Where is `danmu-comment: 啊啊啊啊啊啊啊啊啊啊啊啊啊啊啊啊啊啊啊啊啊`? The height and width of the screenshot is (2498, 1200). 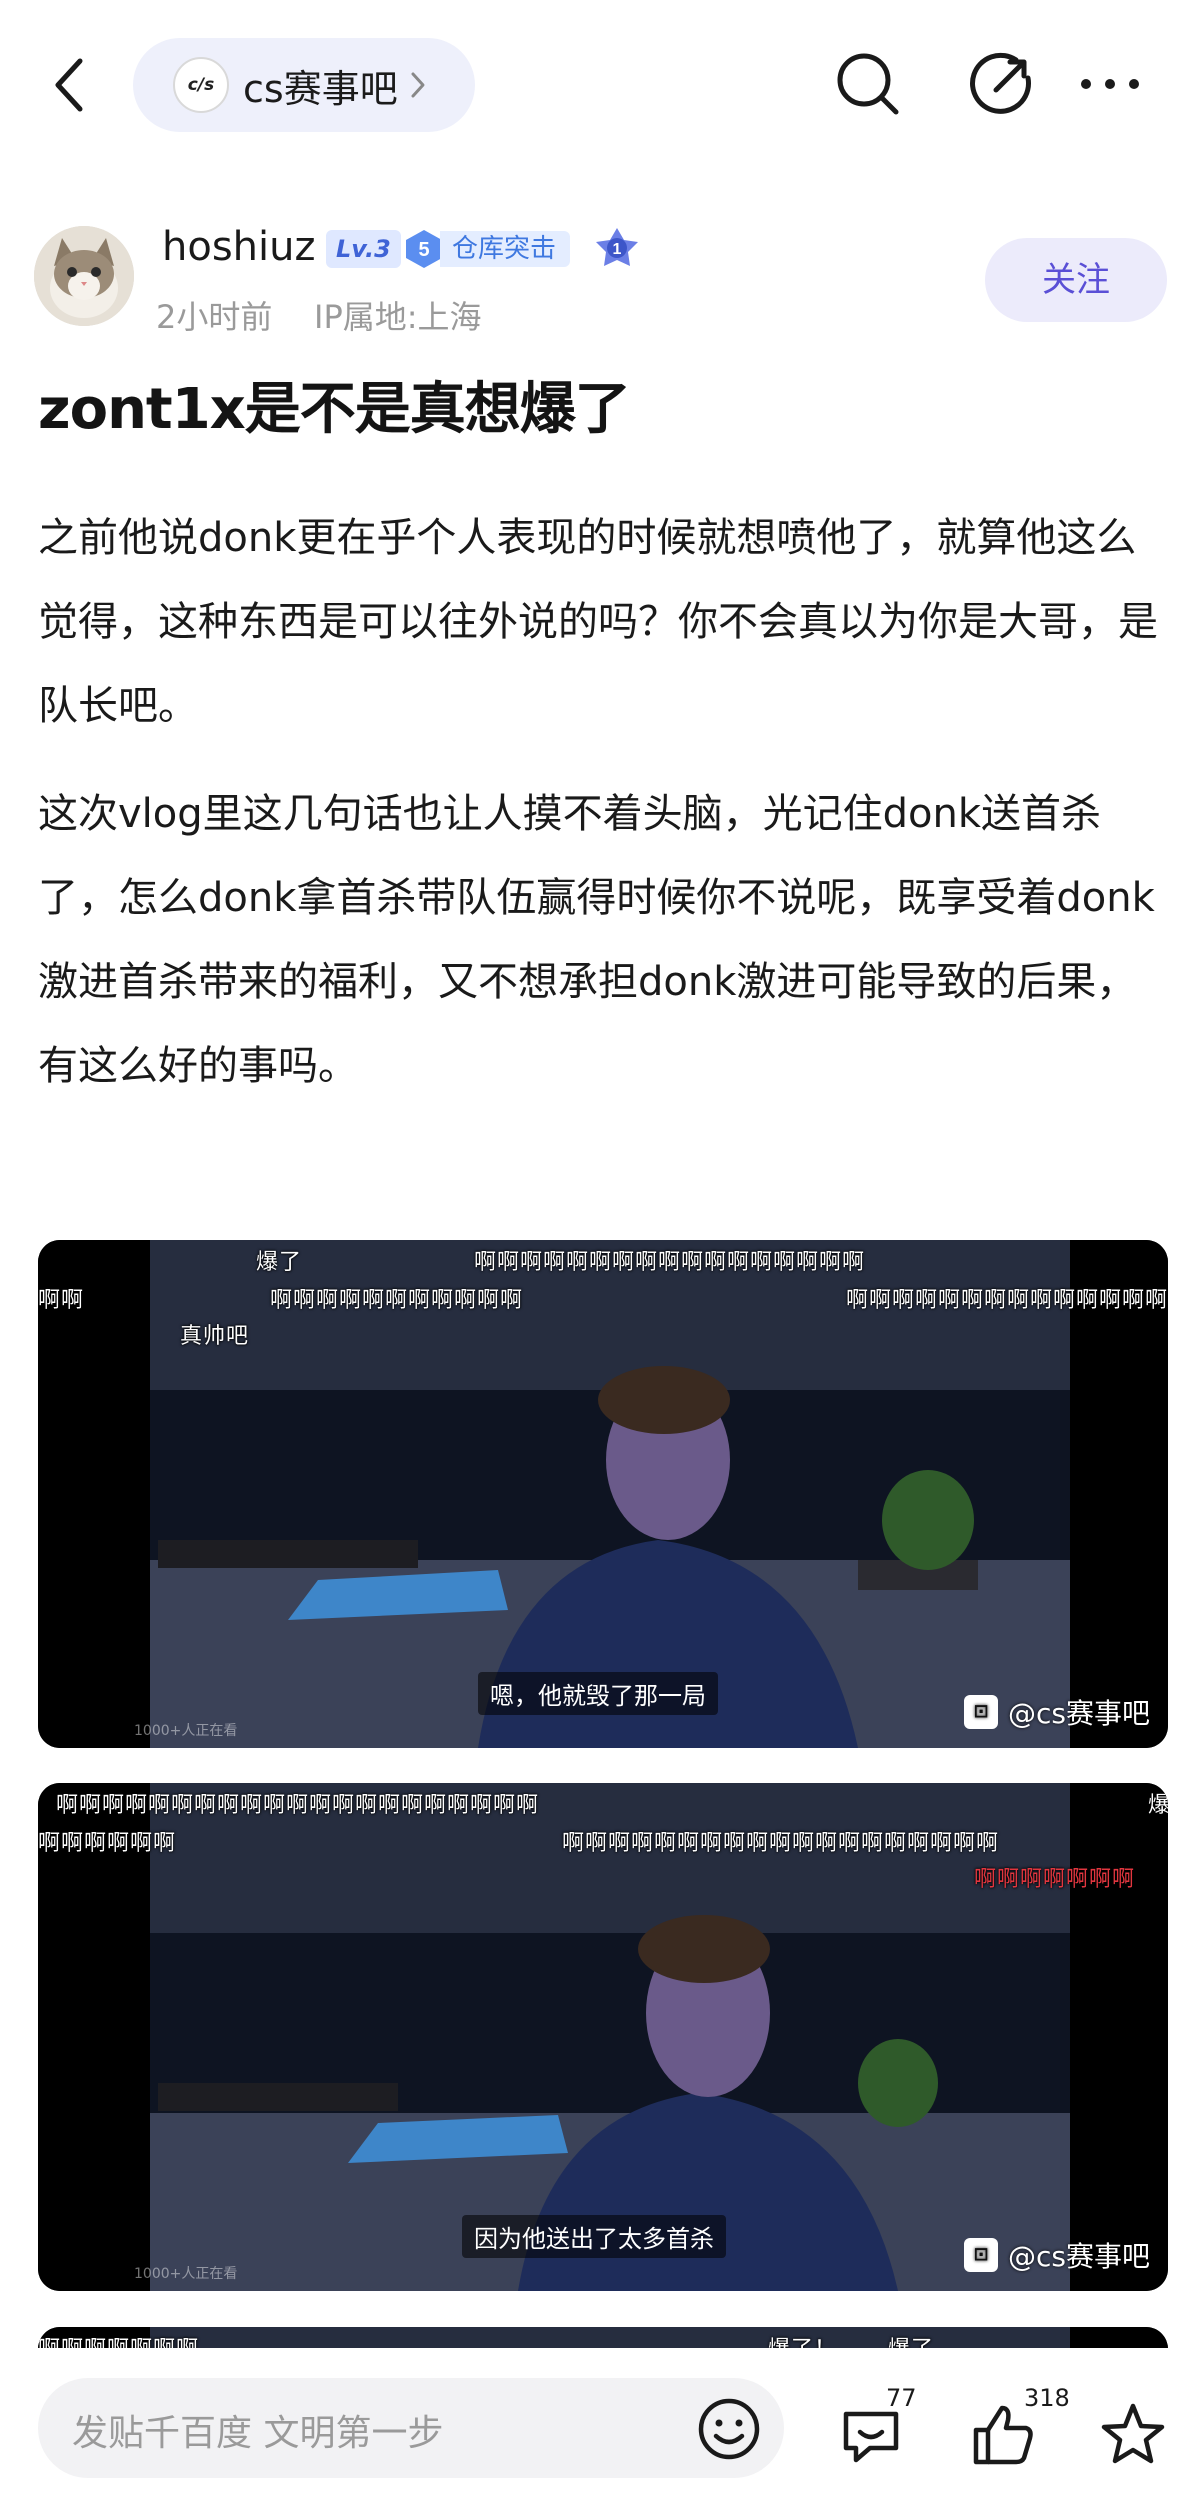
danmu-comment: 啊啊啊啊啊啊啊啊啊啊啊啊啊啊啊啊啊啊啊啊啊 is located at coordinates (298, 1805).